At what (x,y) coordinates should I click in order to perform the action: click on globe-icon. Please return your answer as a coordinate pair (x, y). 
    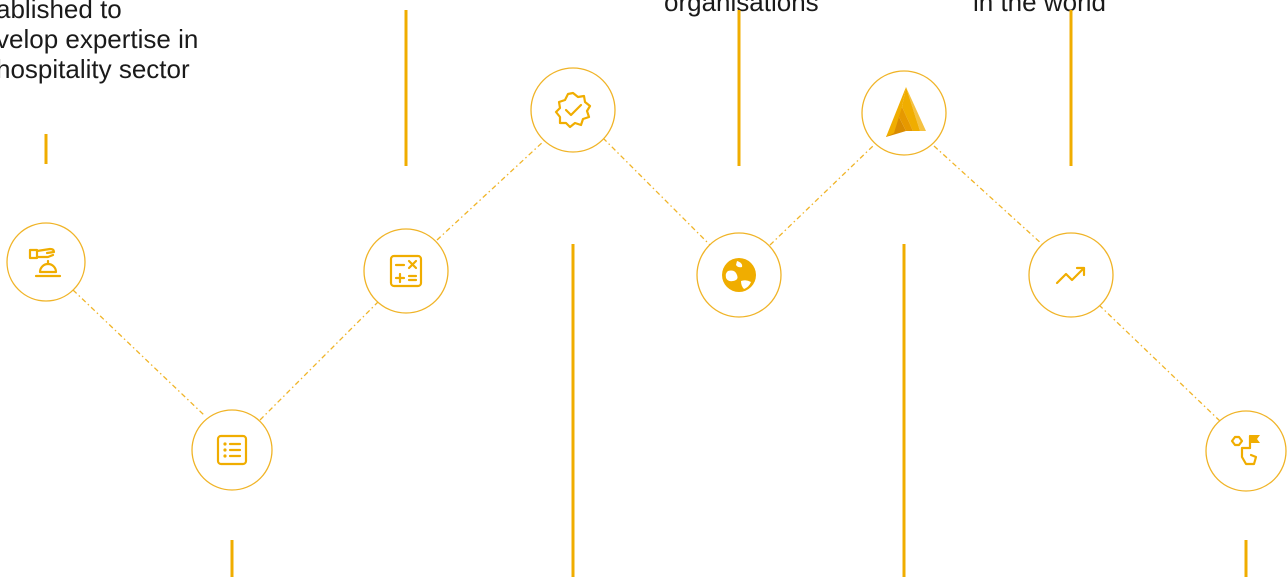
    Looking at the image, I should click on (739, 275).